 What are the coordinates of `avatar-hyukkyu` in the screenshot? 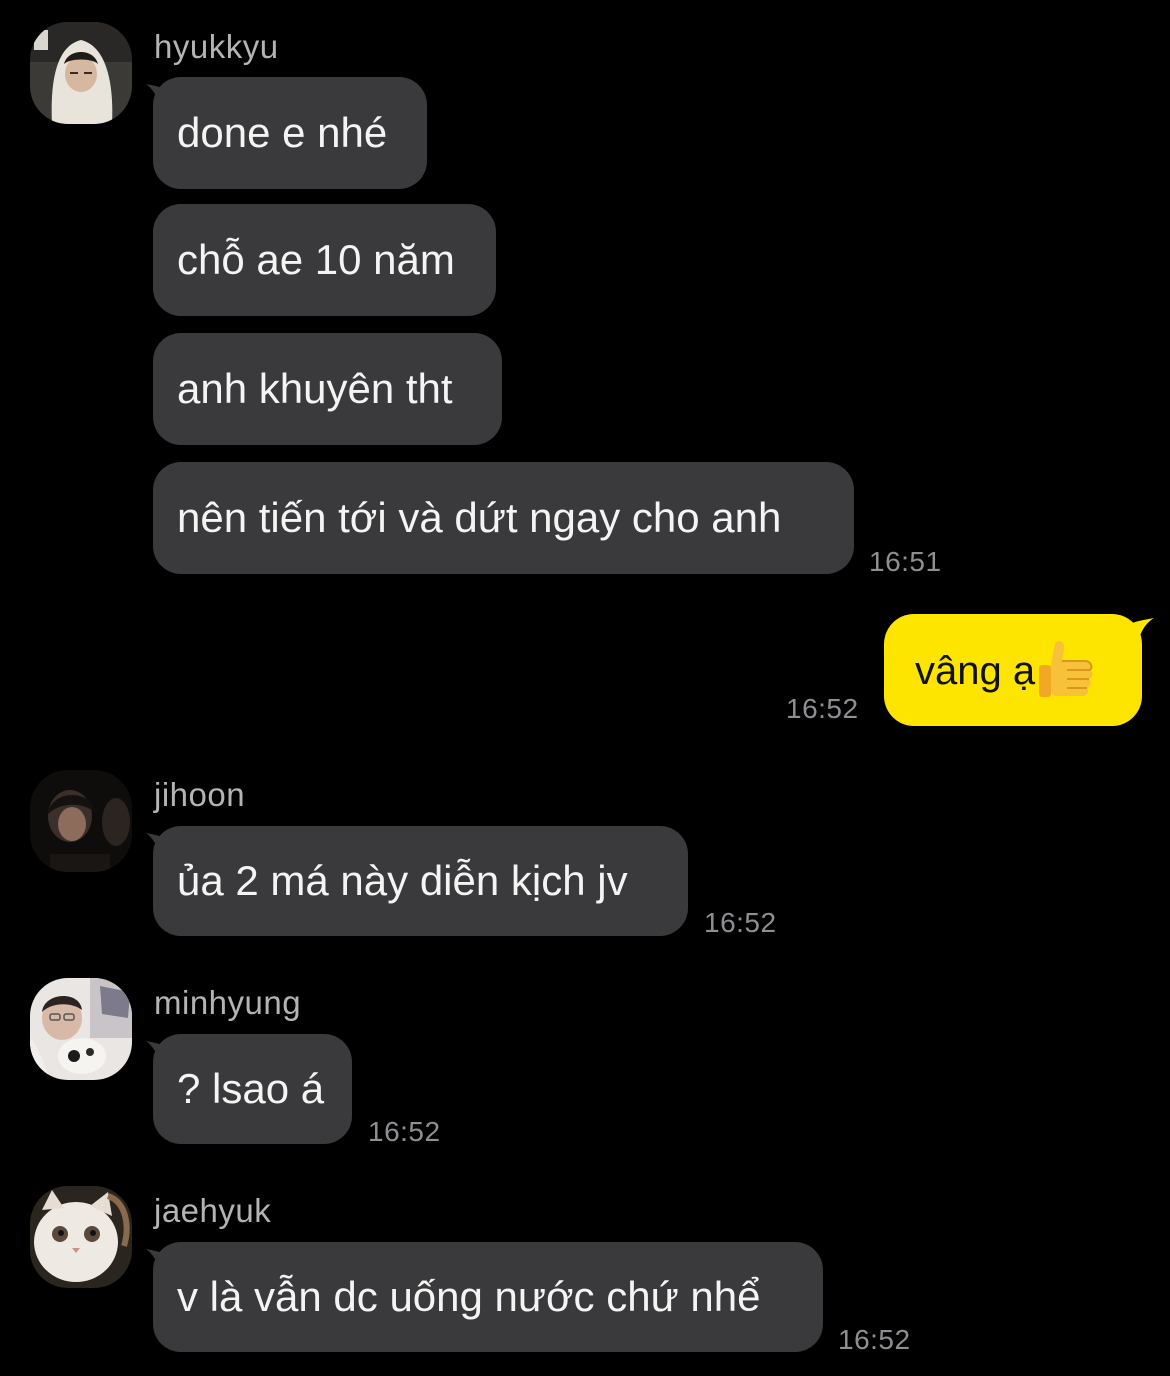 It's located at (81, 73).